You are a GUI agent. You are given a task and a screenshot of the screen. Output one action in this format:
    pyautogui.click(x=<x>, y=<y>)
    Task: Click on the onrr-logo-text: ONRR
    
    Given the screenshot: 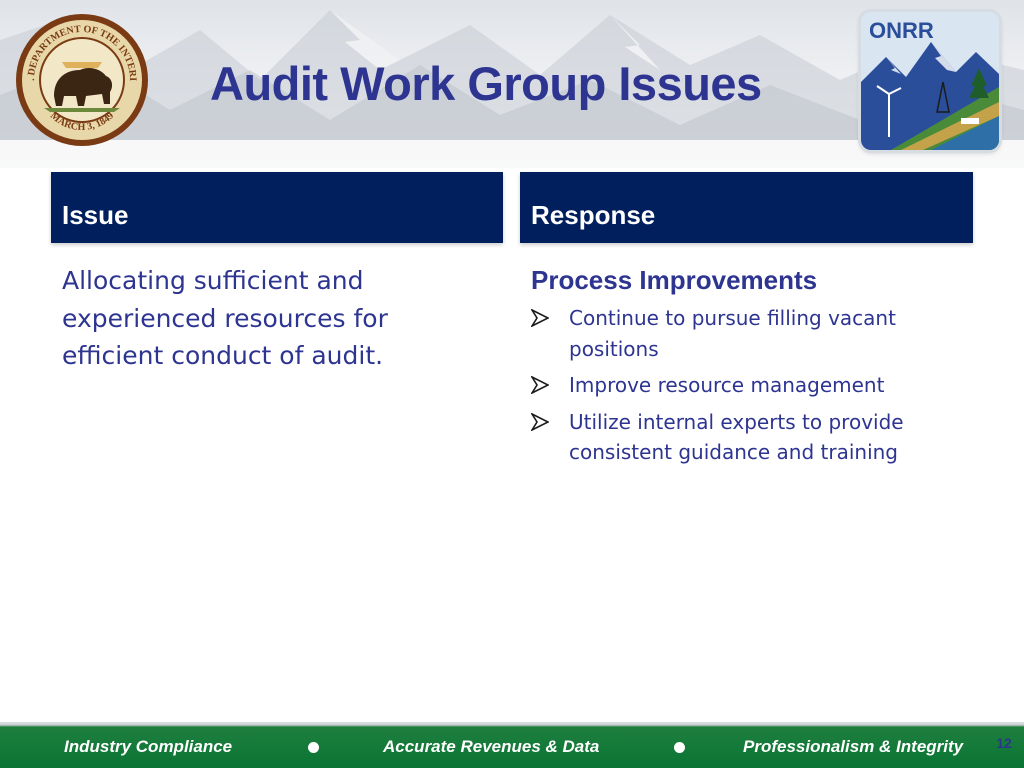 What is the action you would take?
    pyautogui.click(x=901, y=30)
    